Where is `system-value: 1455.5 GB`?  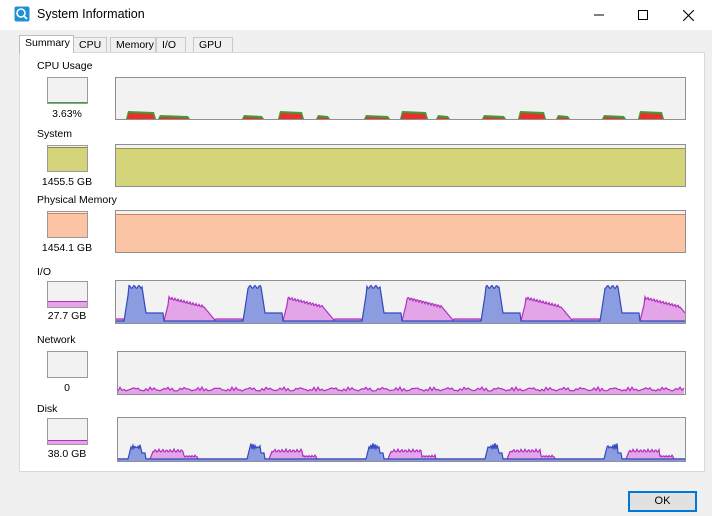
system-value: 1455.5 GB is located at coordinates (67, 182).